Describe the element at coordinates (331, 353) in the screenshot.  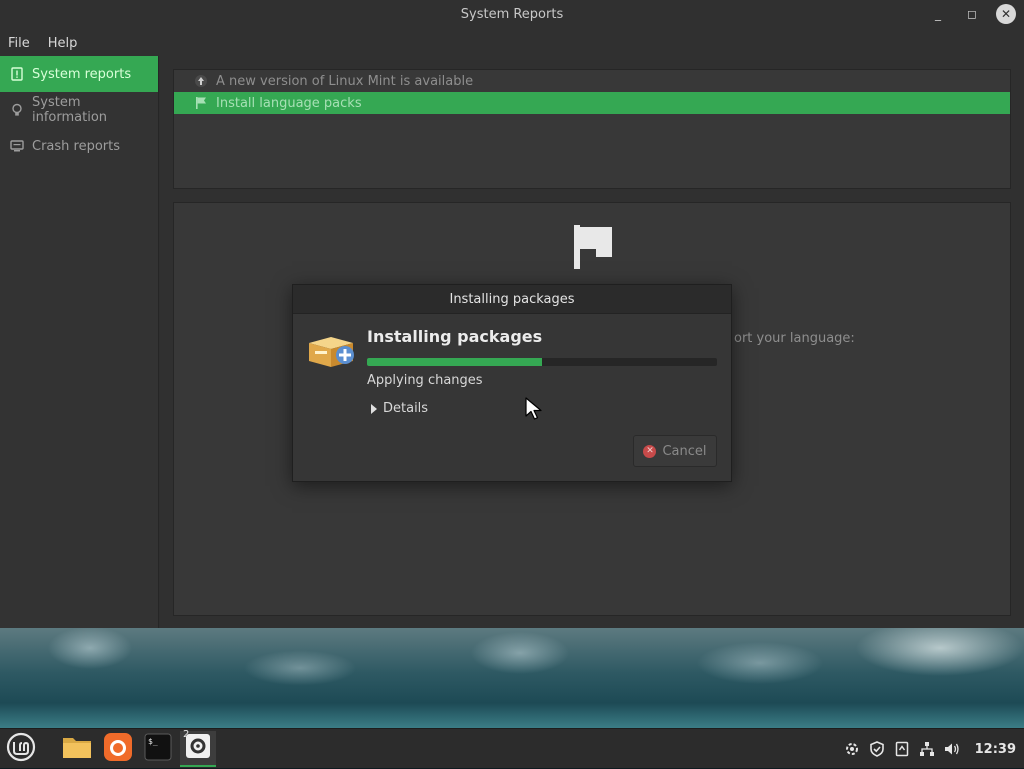
I see `package-install-icon` at that location.